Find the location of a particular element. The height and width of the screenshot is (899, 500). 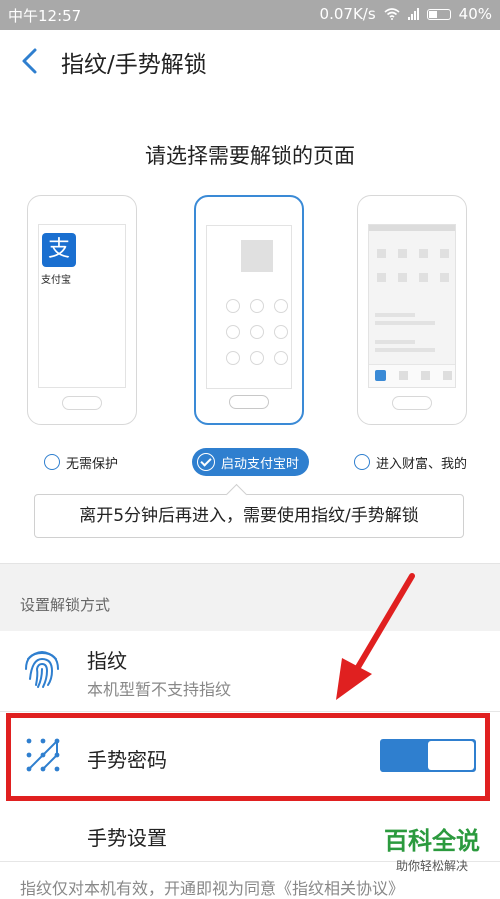

network-speed: 0.07K/s is located at coordinates (347, 14).